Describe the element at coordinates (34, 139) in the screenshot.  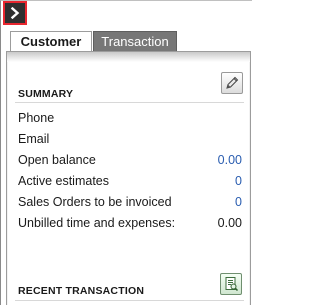
I see `row-label: Email` at that location.